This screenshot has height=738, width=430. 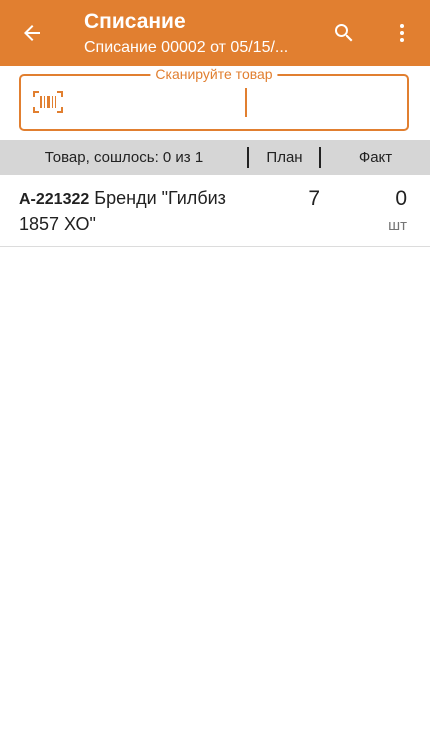 I want to click on table-row: А-221322 Бренди "Гилбиз 1857 ХО" 7 0 шт, so click(x=215, y=211).